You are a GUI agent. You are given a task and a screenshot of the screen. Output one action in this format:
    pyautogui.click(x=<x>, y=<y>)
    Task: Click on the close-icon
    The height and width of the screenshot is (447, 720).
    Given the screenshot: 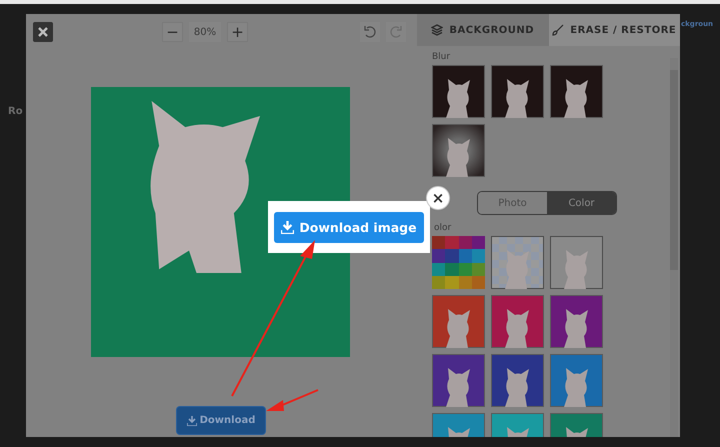 What is the action you would take?
    pyautogui.click(x=43, y=32)
    